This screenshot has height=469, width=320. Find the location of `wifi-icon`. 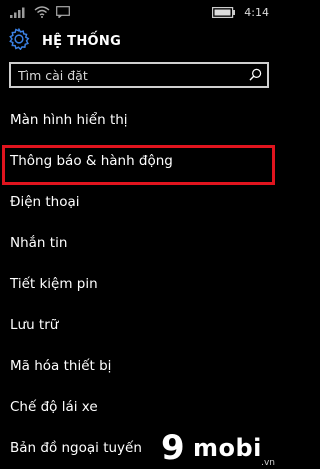

wifi-icon is located at coordinates (42, 12).